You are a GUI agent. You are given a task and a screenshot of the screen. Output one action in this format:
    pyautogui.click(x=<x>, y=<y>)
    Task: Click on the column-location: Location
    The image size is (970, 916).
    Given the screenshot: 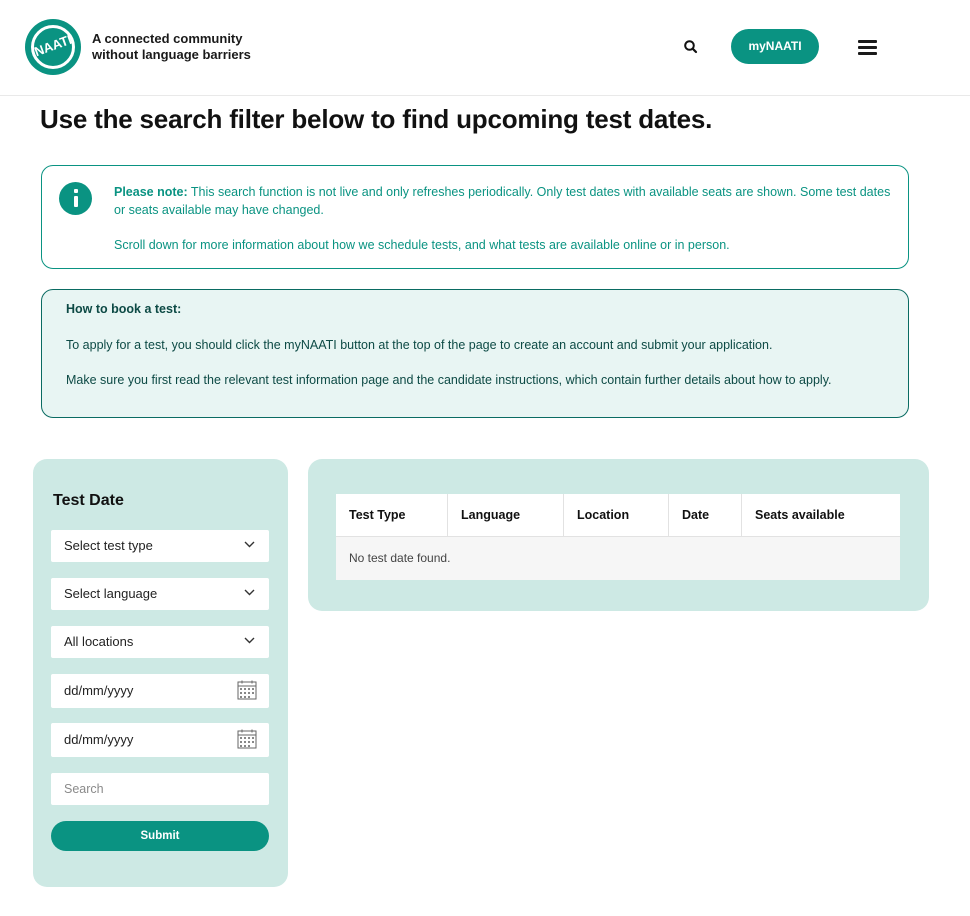 What is the action you would take?
    pyautogui.click(x=616, y=515)
    